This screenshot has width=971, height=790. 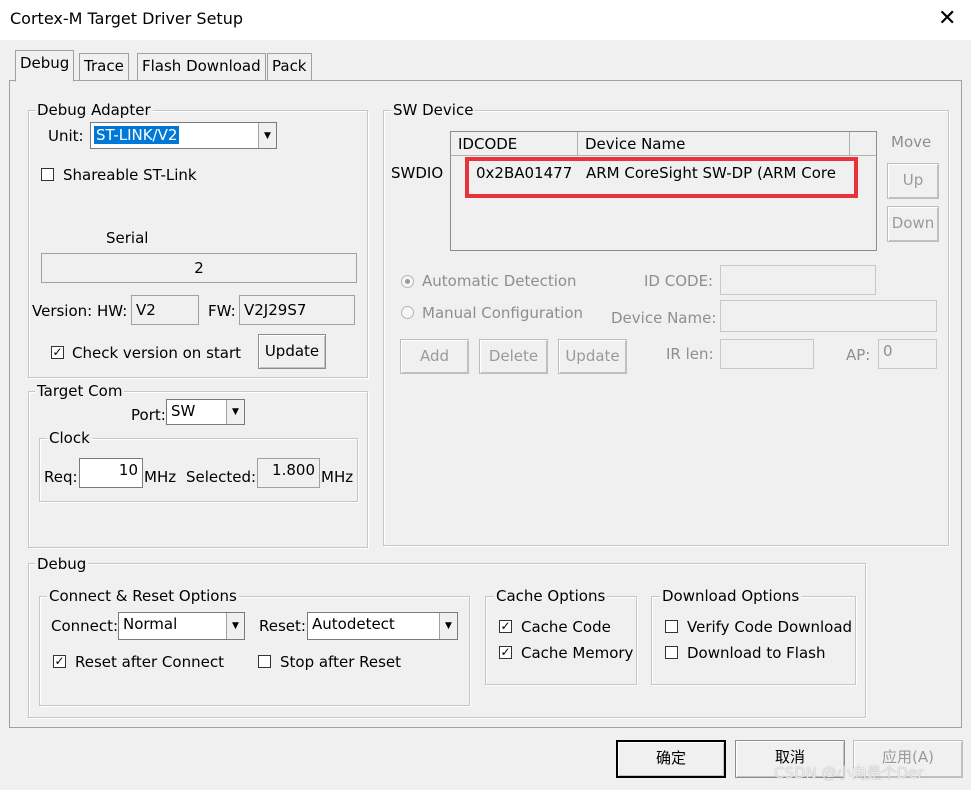 I want to click on cache-code-label: Cache Code, so click(x=566, y=627).